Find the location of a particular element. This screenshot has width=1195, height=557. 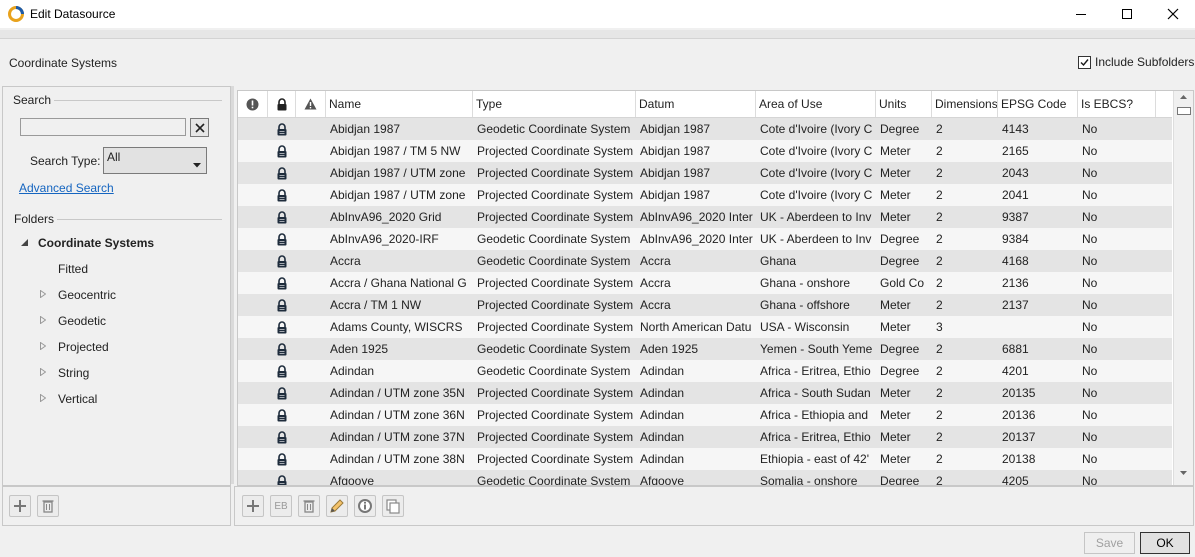

tree-item-vertical: Vertical is located at coordinates (68, 399).